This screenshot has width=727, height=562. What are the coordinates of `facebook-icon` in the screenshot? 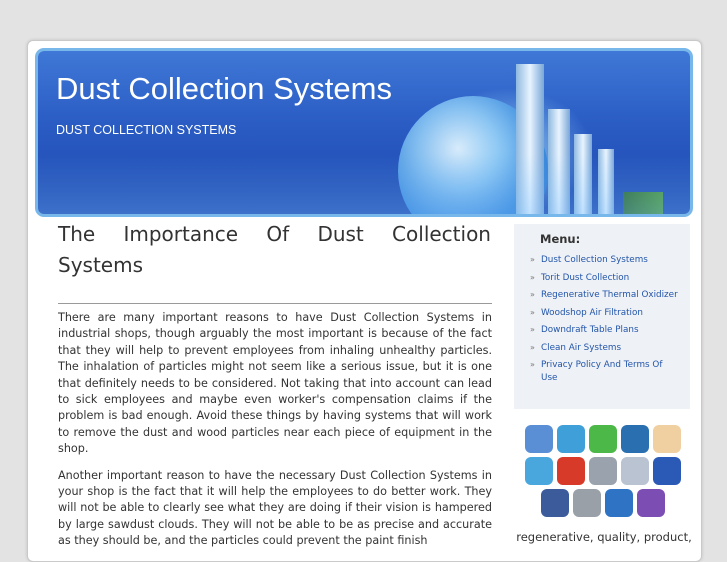 It's located at (555, 503).